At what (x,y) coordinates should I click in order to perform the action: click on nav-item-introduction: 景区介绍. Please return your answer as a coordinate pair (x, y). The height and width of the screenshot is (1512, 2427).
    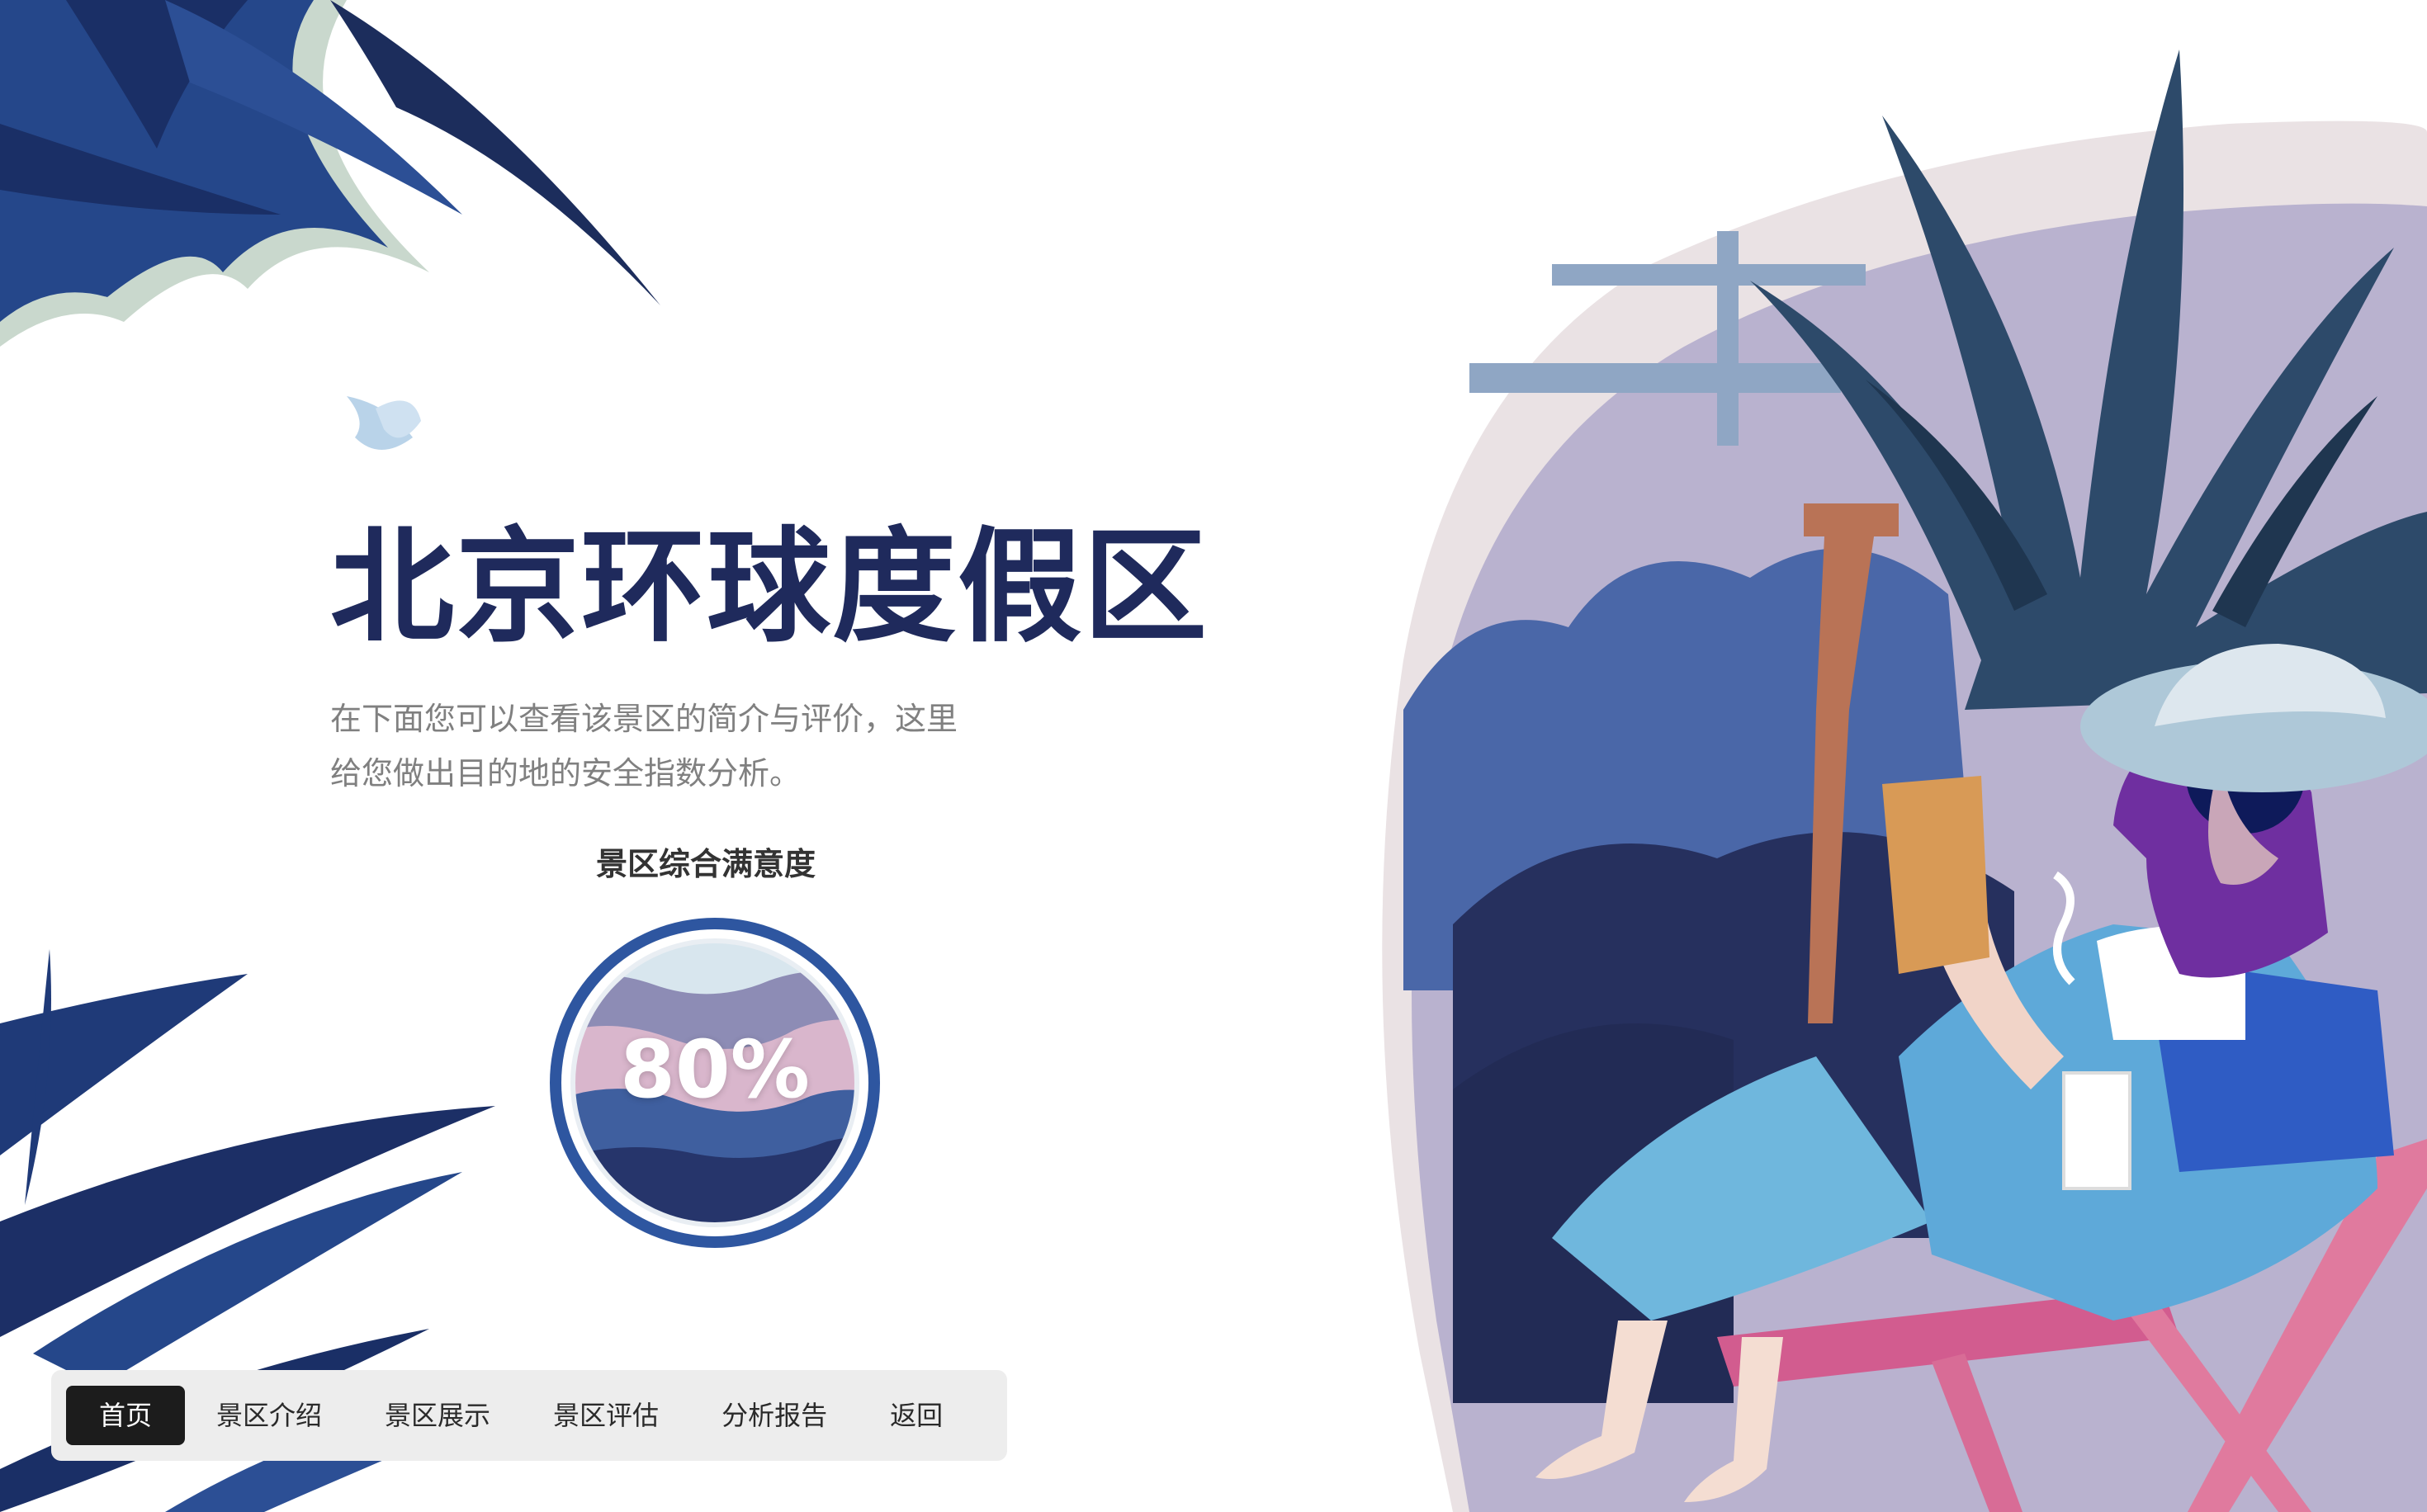
    Looking at the image, I should click on (269, 1415).